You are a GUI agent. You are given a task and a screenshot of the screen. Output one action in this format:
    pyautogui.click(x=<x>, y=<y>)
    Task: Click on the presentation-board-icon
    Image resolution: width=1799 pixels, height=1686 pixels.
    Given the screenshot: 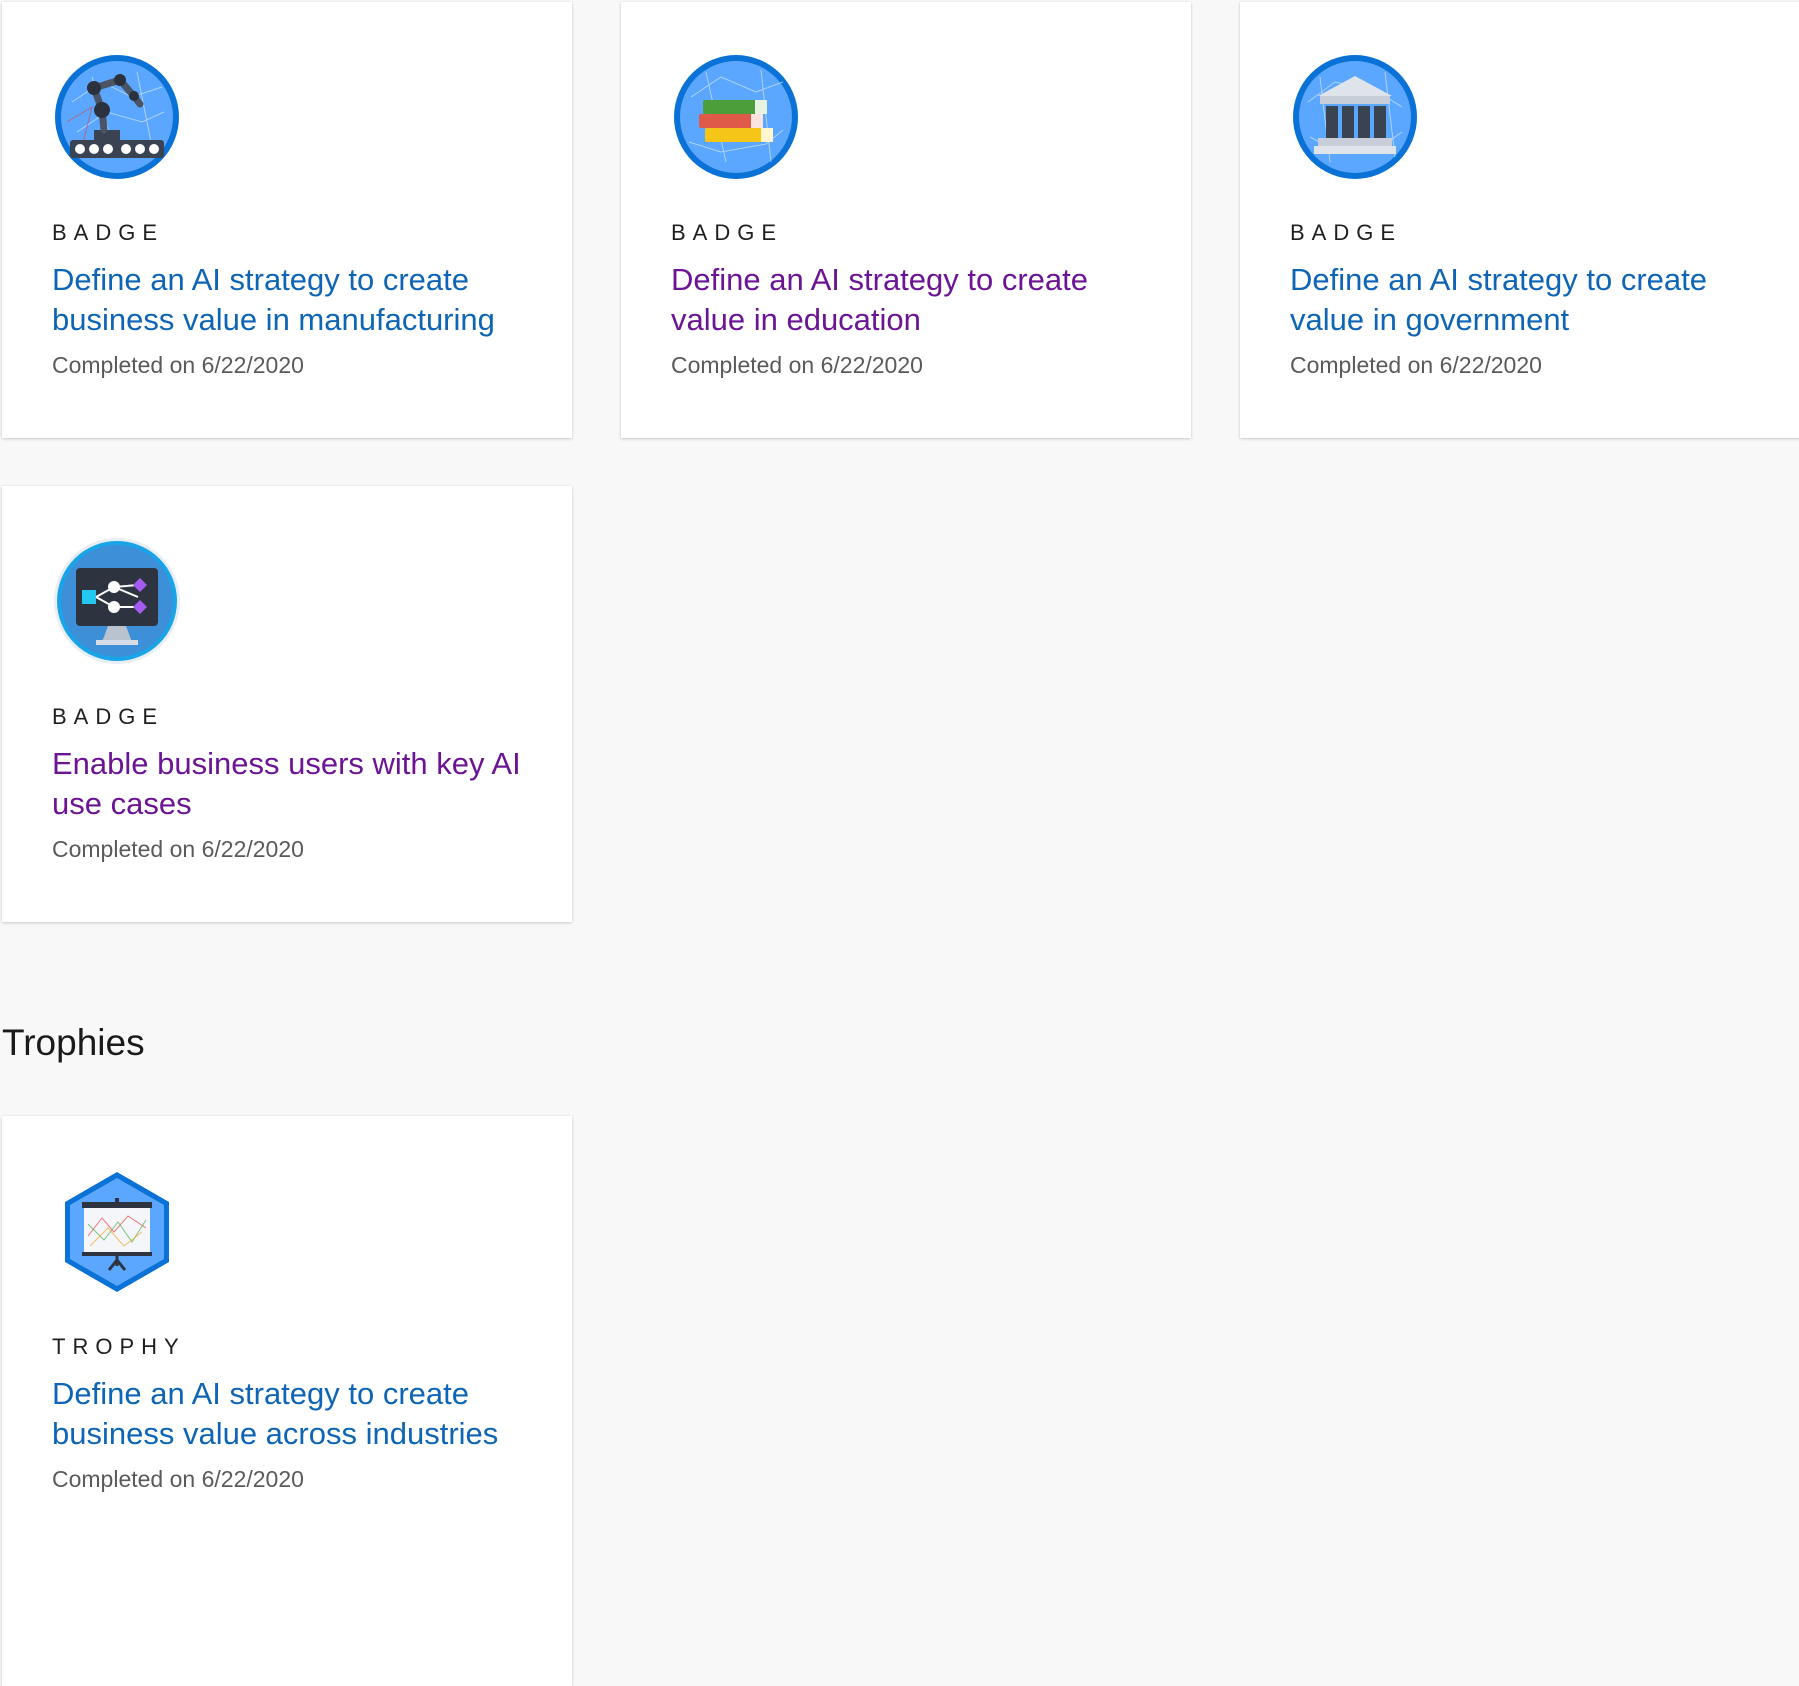 What is the action you would take?
    pyautogui.click(x=117, y=1231)
    